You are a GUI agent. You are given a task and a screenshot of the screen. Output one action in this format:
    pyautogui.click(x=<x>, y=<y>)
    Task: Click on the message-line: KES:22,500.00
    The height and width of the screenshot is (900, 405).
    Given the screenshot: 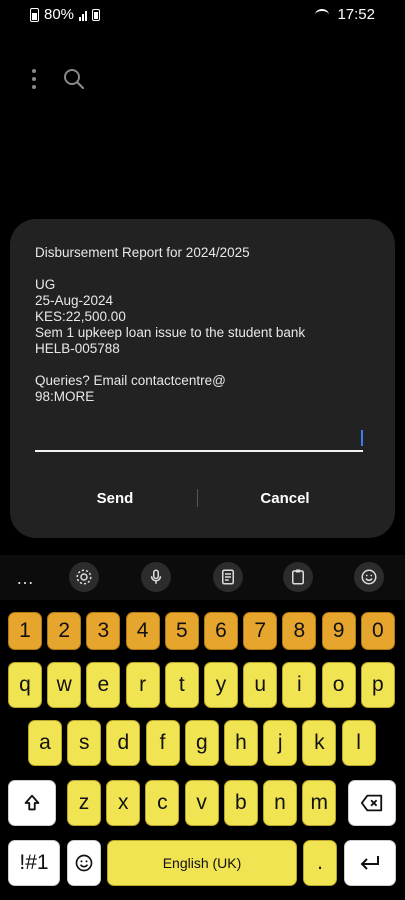 What is the action you would take?
    pyautogui.click(x=80, y=316)
    